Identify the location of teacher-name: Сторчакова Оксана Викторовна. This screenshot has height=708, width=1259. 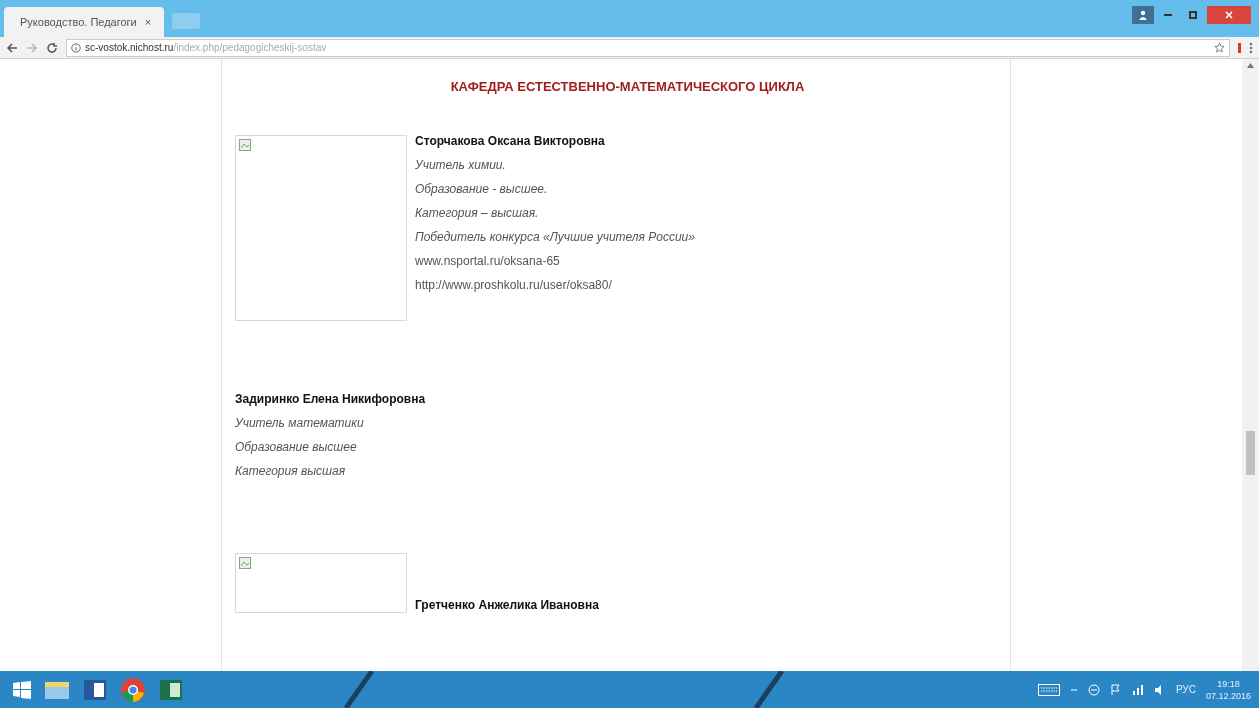
(510, 141).